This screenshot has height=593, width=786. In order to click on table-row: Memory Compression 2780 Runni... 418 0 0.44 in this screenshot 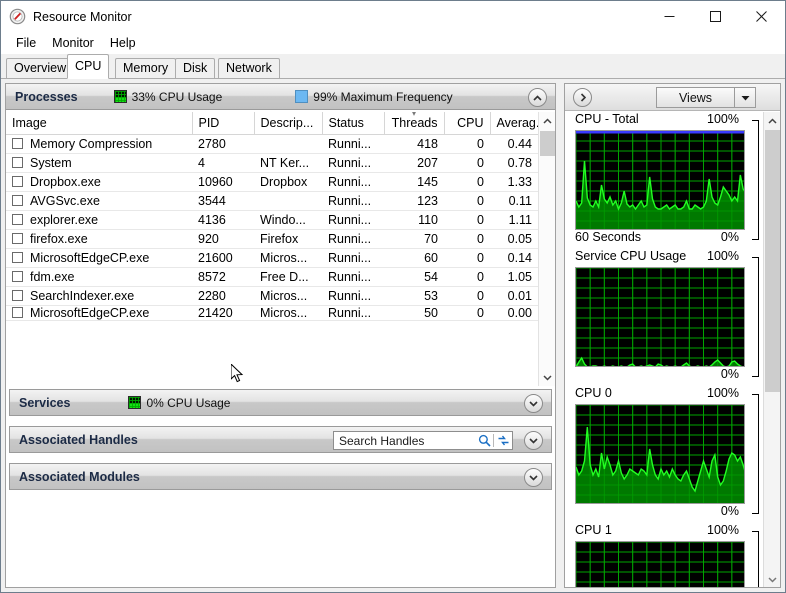, I will do `click(272, 144)`.